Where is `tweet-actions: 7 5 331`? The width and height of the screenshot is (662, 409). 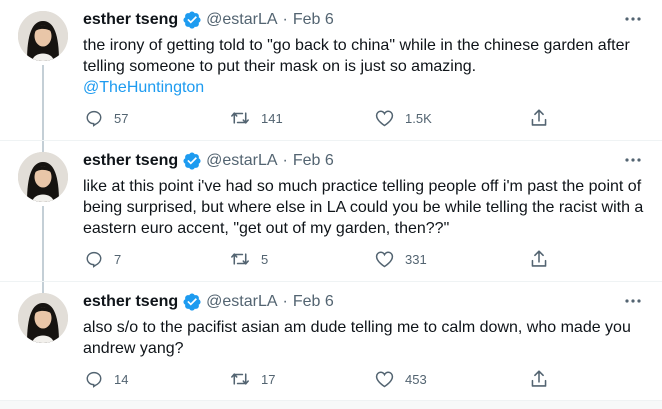
tweet-actions: 7 5 331 is located at coordinates (323, 259).